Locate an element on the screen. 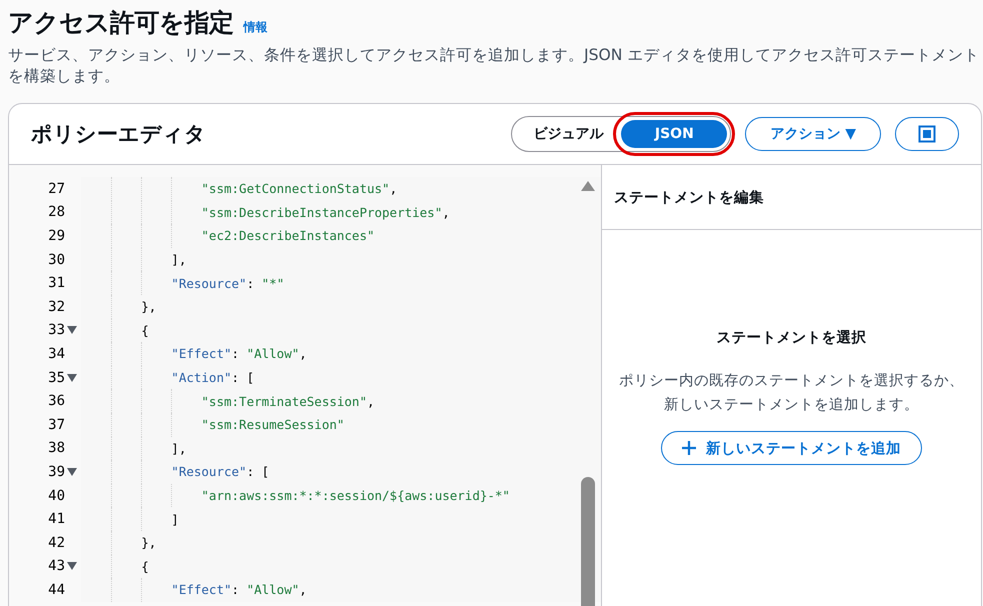 The height and width of the screenshot is (606, 983). panel-title: ステートメントを編集 is located at coordinates (791, 197).